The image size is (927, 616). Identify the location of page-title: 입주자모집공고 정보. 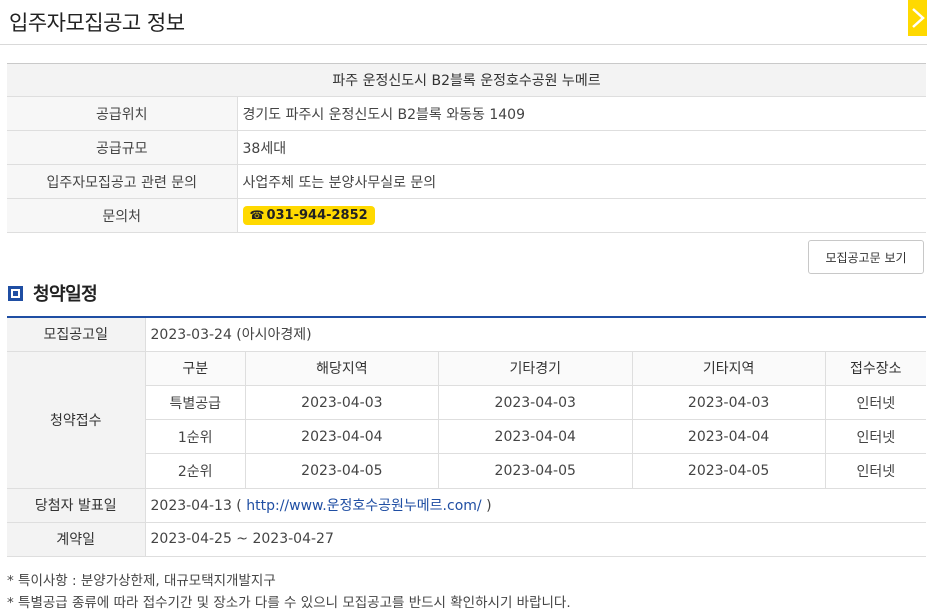
(97, 23).